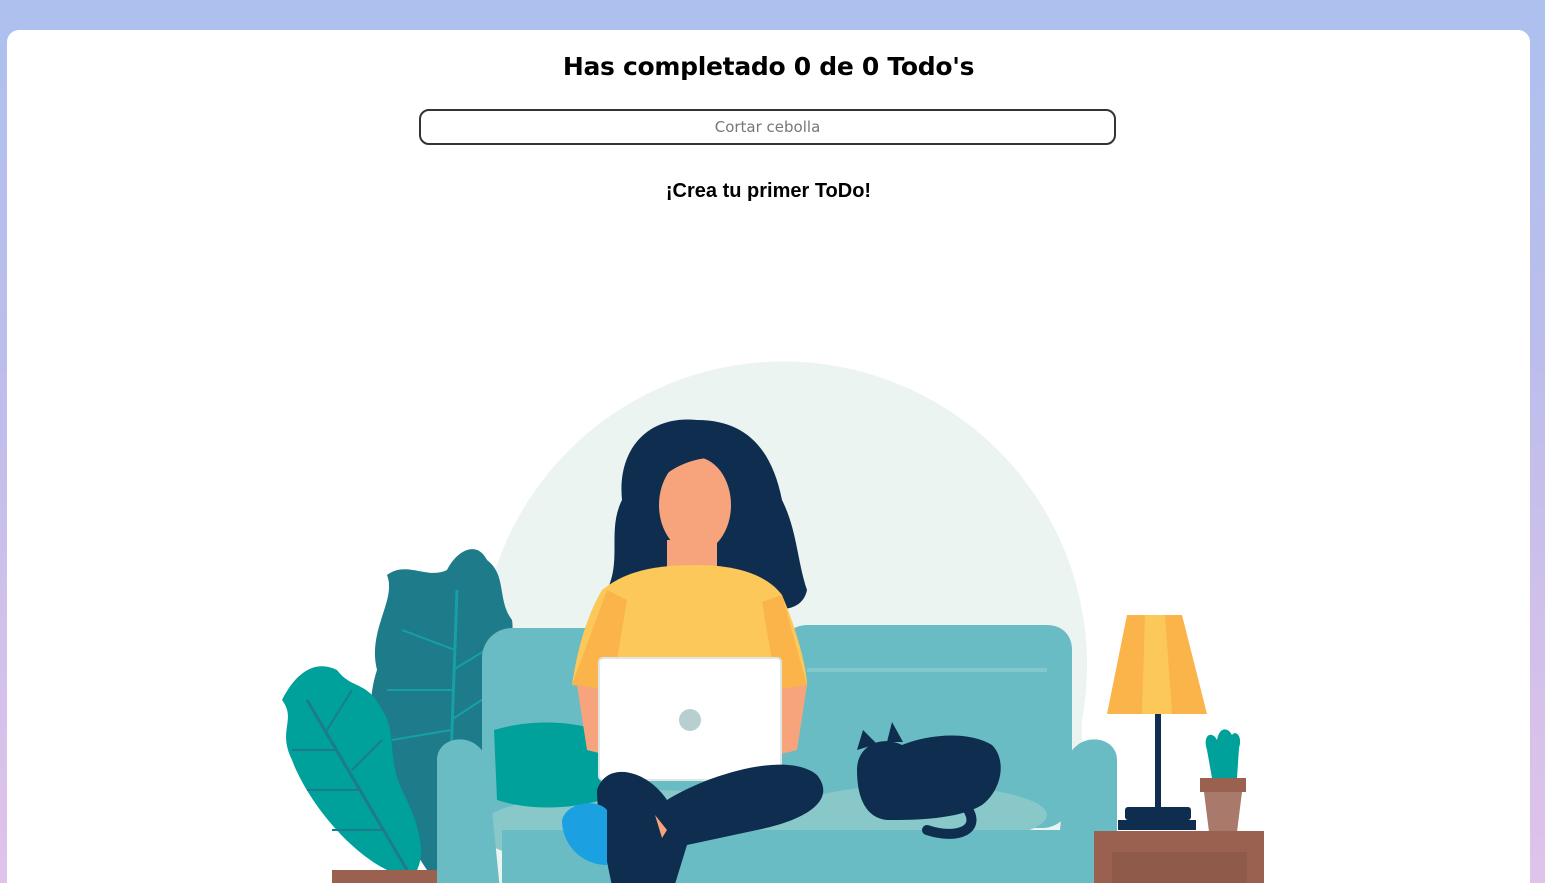 The width and height of the screenshot is (1545, 883). Describe the element at coordinates (1157, 722) in the screenshot. I see `floor-lamp` at that location.